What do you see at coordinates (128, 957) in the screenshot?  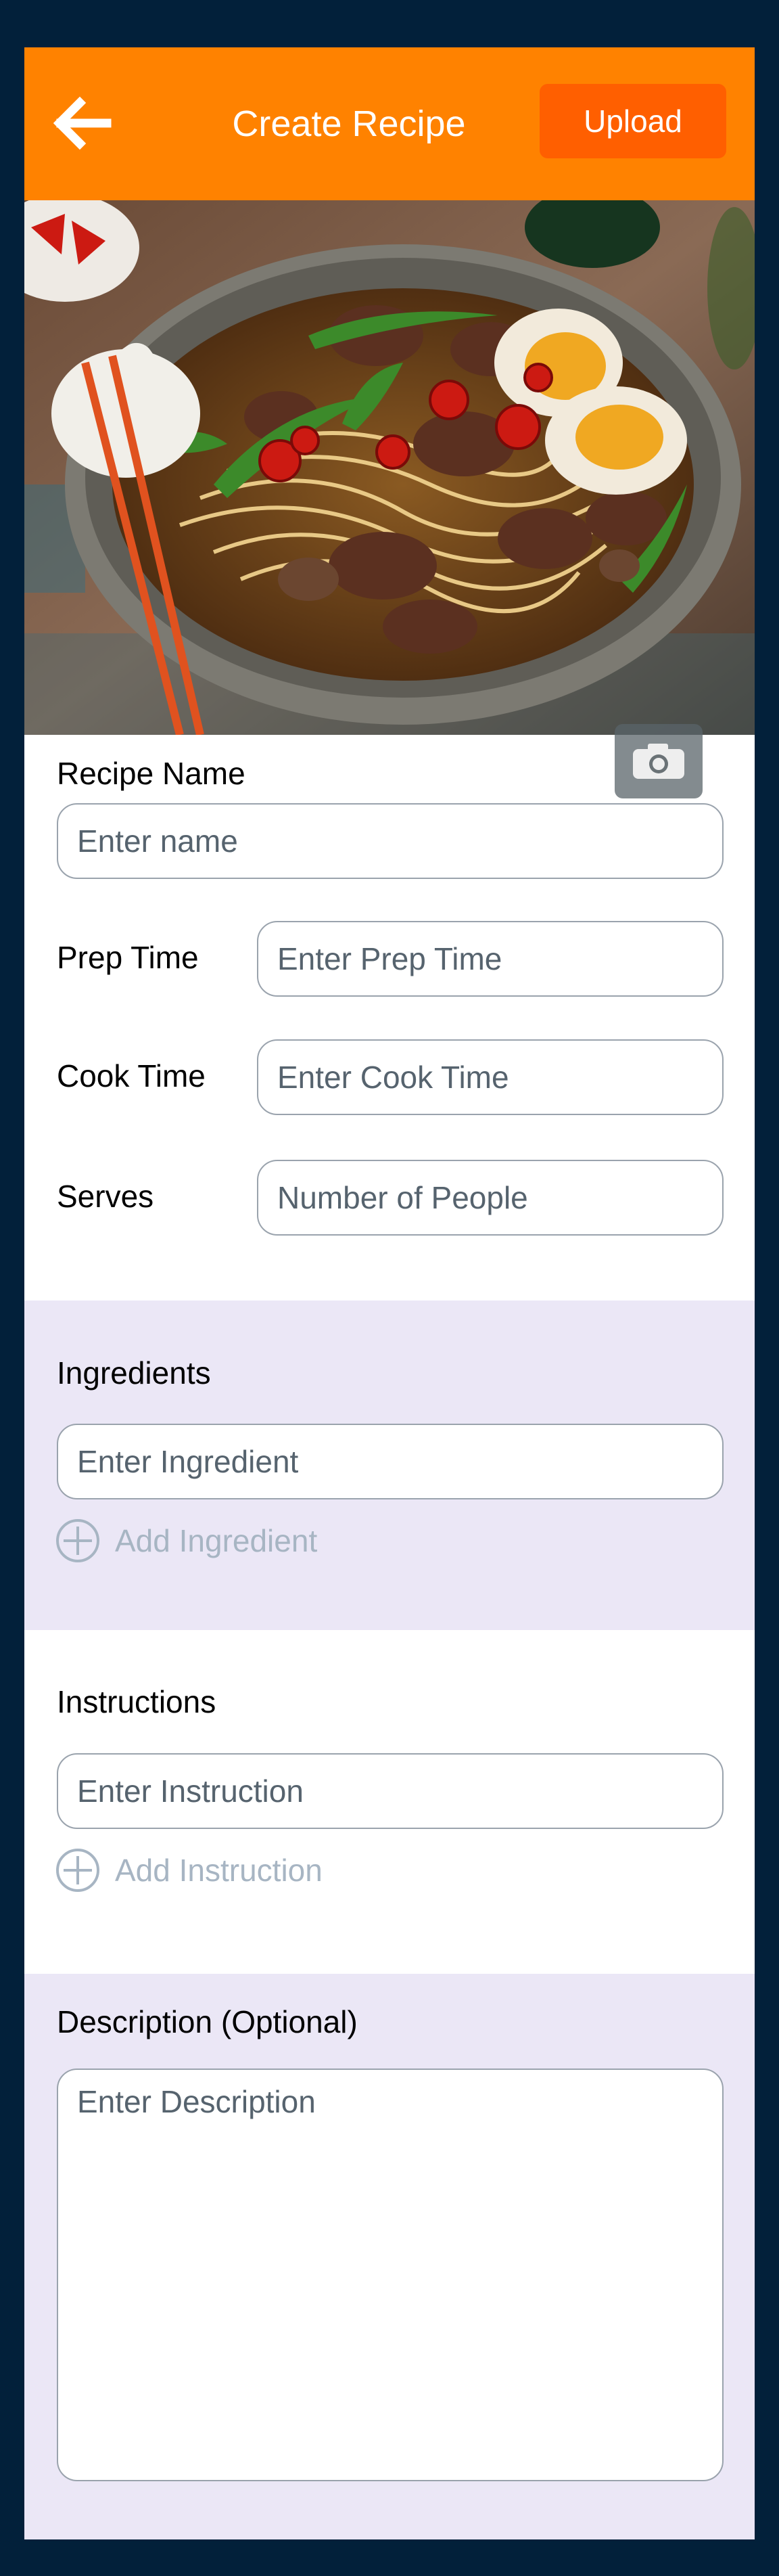 I see `prep-time-label: Prep Time` at bounding box center [128, 957].